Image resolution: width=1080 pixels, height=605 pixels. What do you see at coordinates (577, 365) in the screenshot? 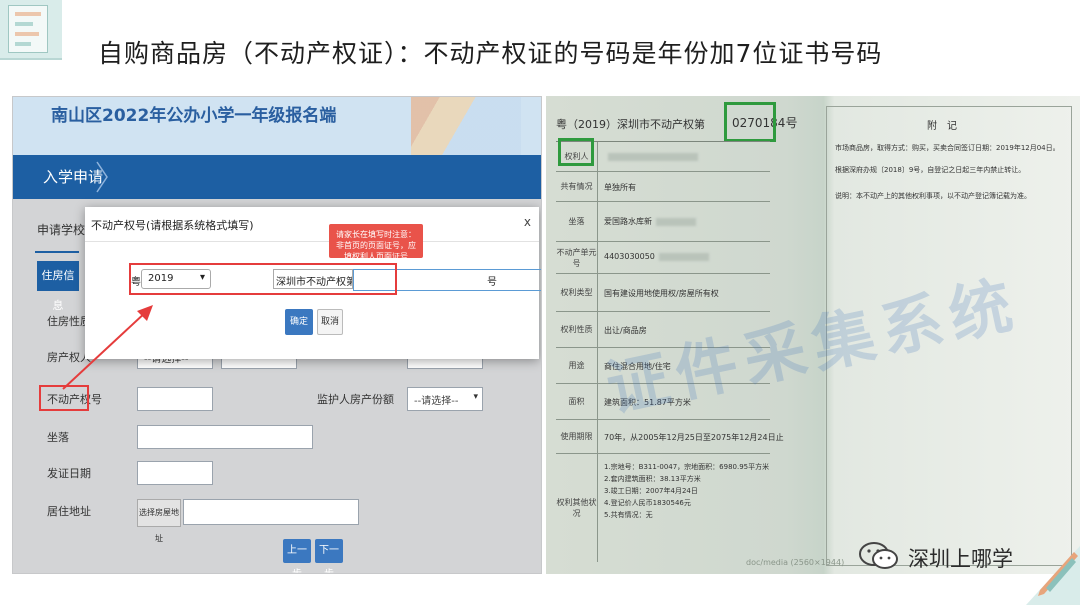
I see `row-label: 用途` at bounding box center [577, 365].